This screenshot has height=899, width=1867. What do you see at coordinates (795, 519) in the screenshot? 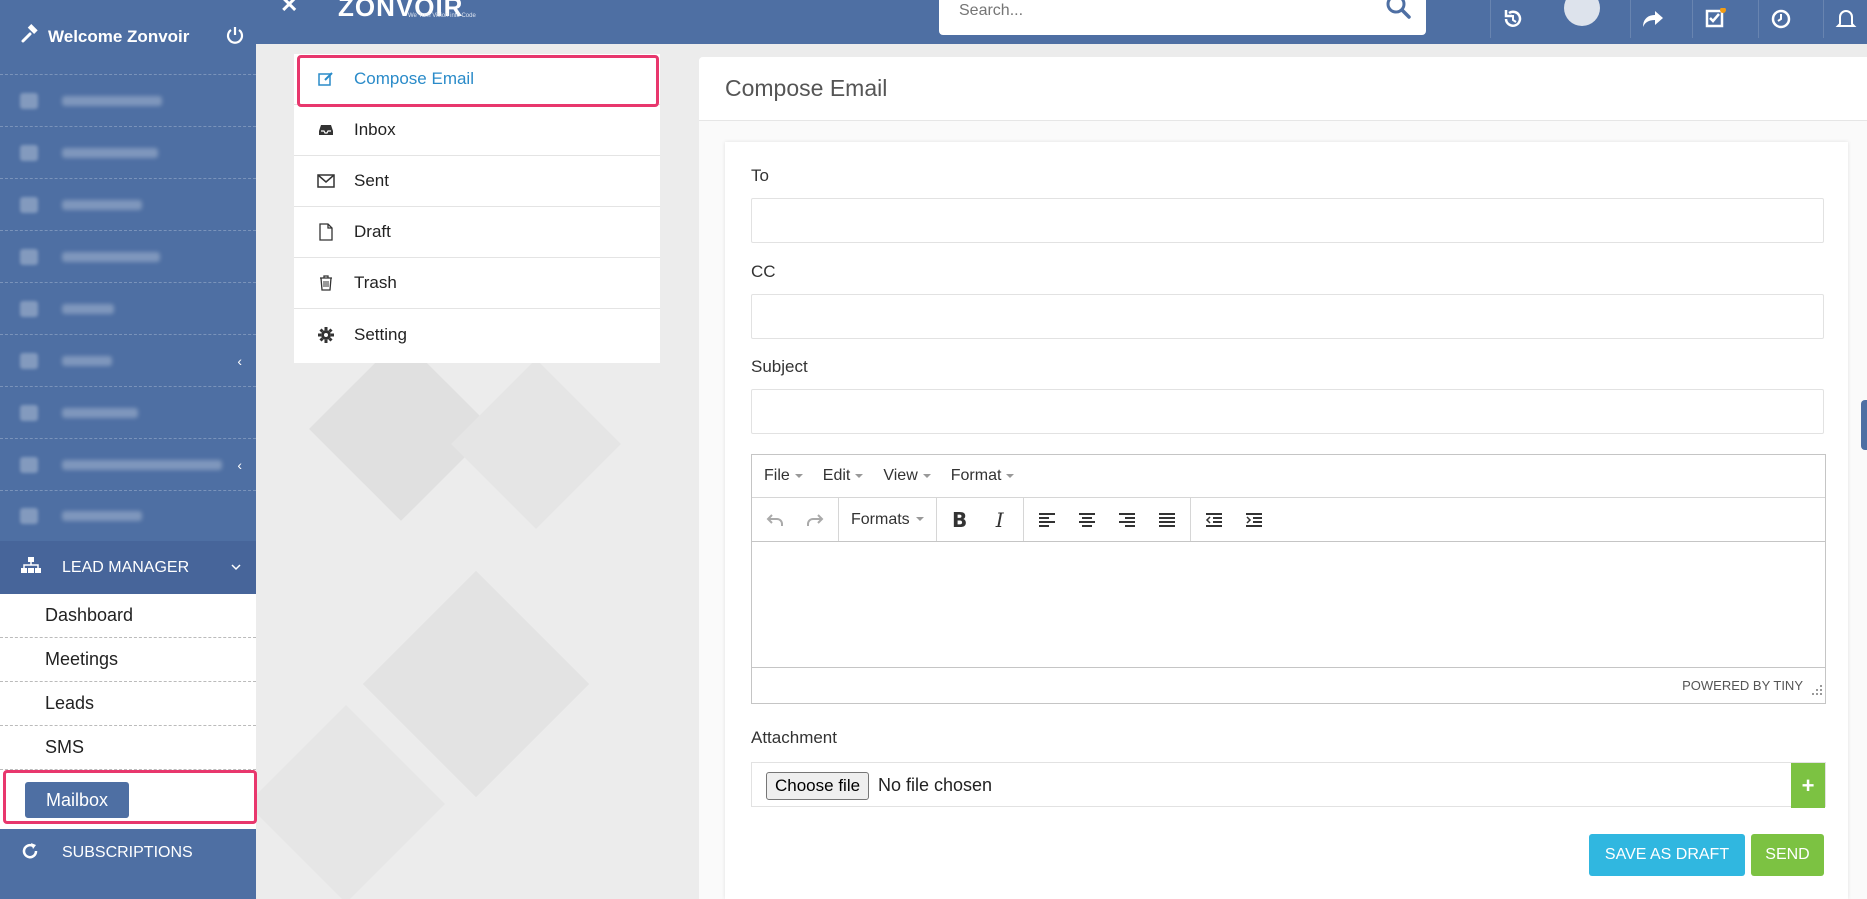
I see `history-group` at bounding box center [795, 519].